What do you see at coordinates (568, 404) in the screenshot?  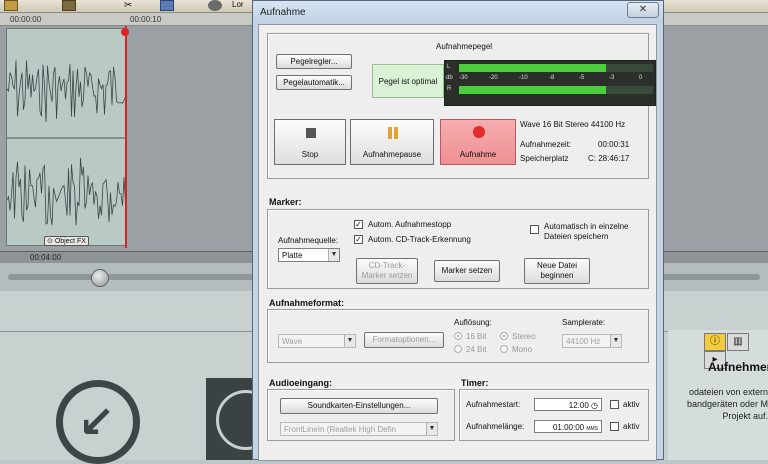 I see `start-time-input: 12:00 ◷` at bounding box center [568, 404].